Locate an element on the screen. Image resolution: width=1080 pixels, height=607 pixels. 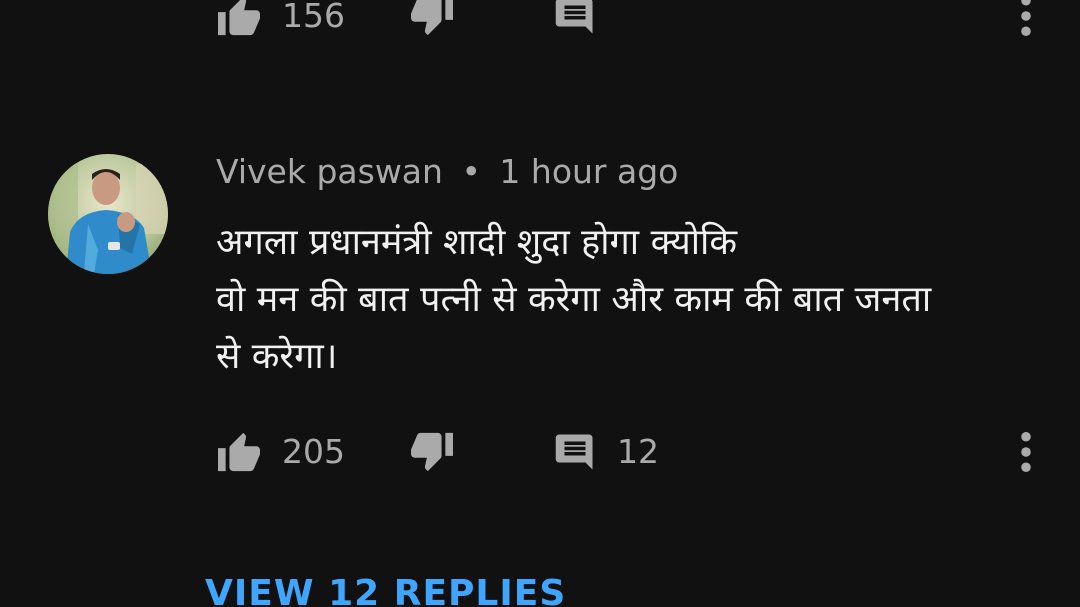
avatar-image is located at coordinates (108, 214).